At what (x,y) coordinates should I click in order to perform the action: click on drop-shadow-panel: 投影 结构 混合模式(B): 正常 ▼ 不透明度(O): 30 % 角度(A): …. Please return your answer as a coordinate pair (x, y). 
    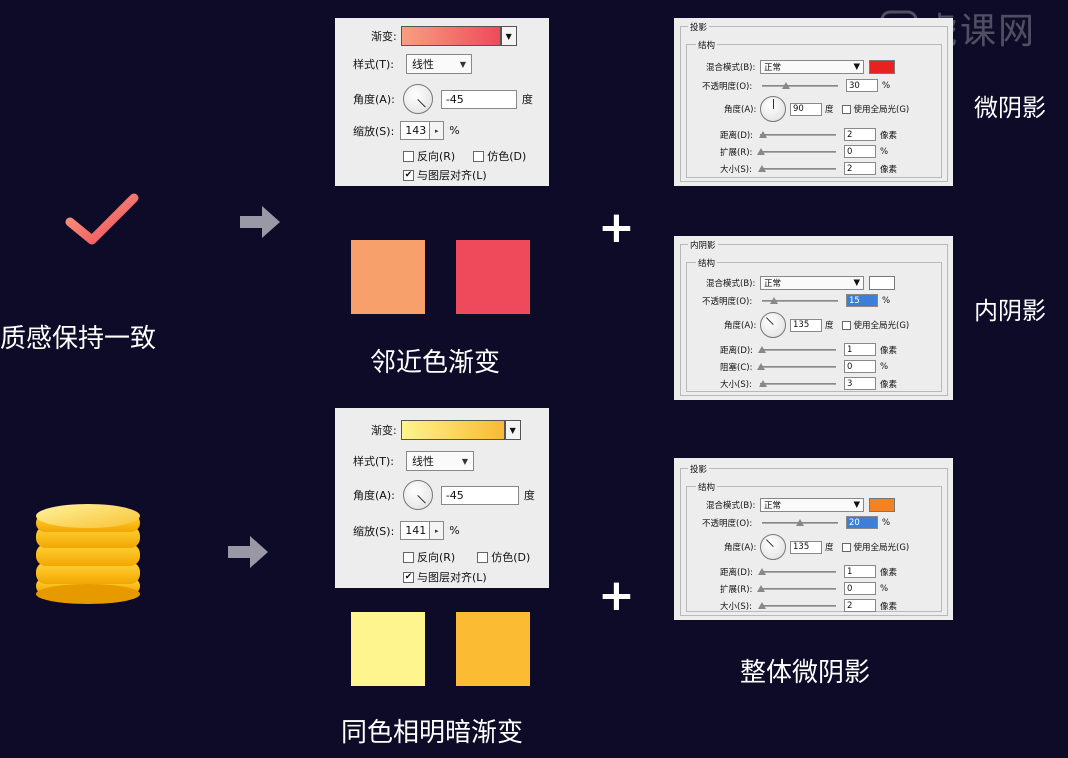
    Looking at the image, I should click on (813, 102).